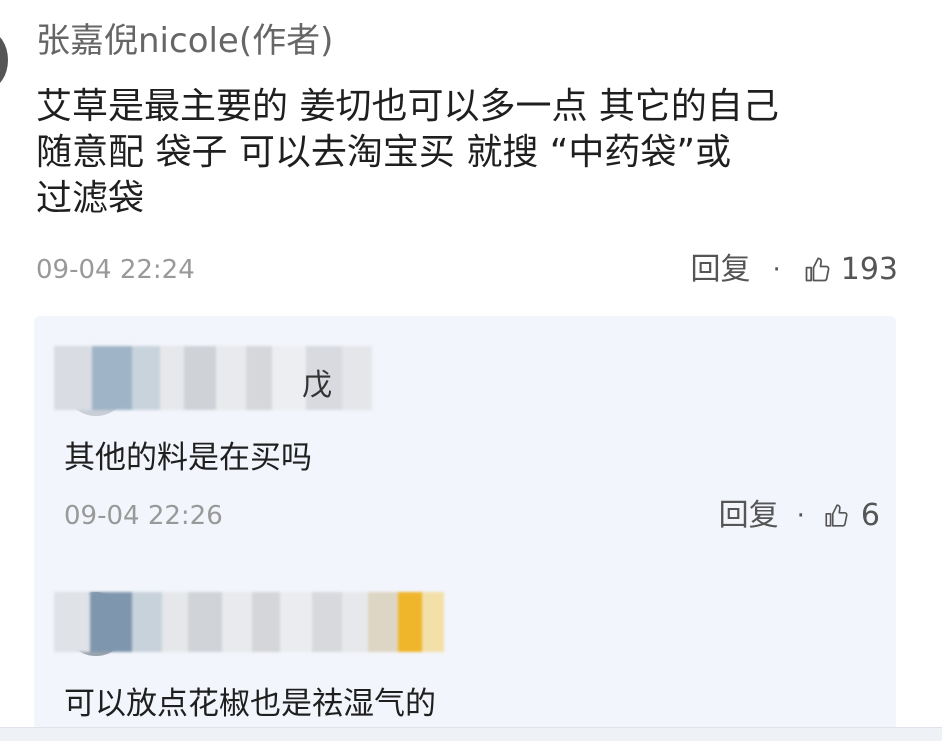 Image resolution: width=942 pixels, height=741 pixels. Describe the element at coordinates (4, 60) in the screenshot. I see `author-avatar` at that location.